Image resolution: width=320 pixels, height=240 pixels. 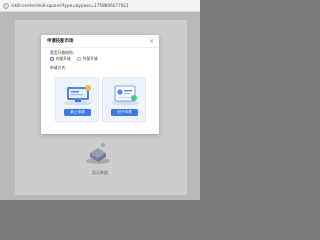 I want to click on open-scope-radio-group: 内部开放 外部开放, so click(x=85, y=59).